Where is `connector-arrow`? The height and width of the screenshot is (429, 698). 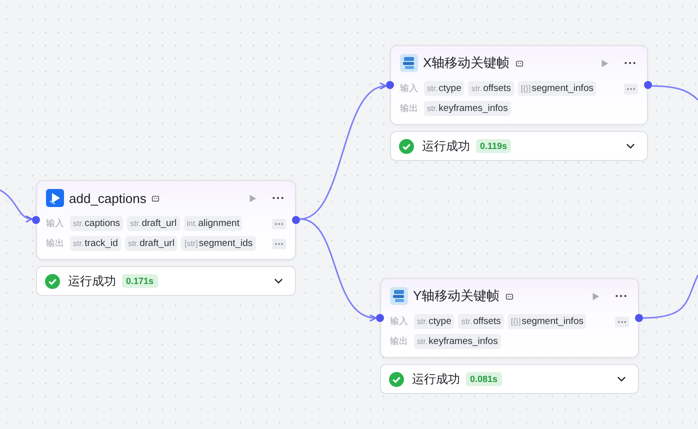
connector-arrow is located at coordinates (16, 205).